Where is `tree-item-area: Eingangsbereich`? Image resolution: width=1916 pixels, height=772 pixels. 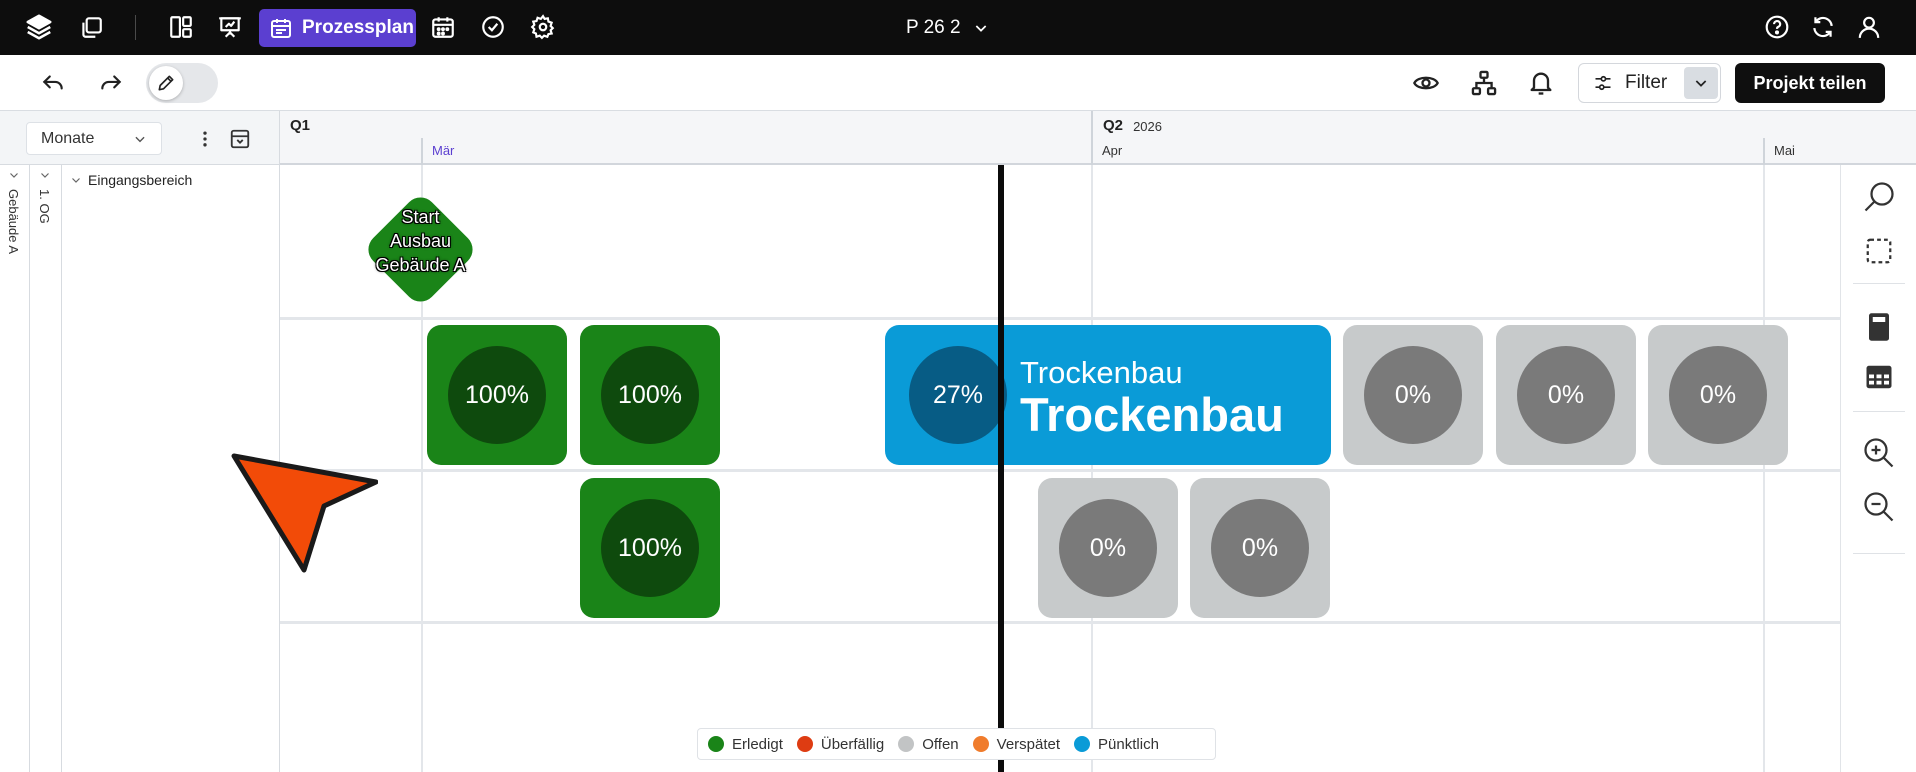
tree-item-area: Eingangsbereich is located at coordinates (131, 180).